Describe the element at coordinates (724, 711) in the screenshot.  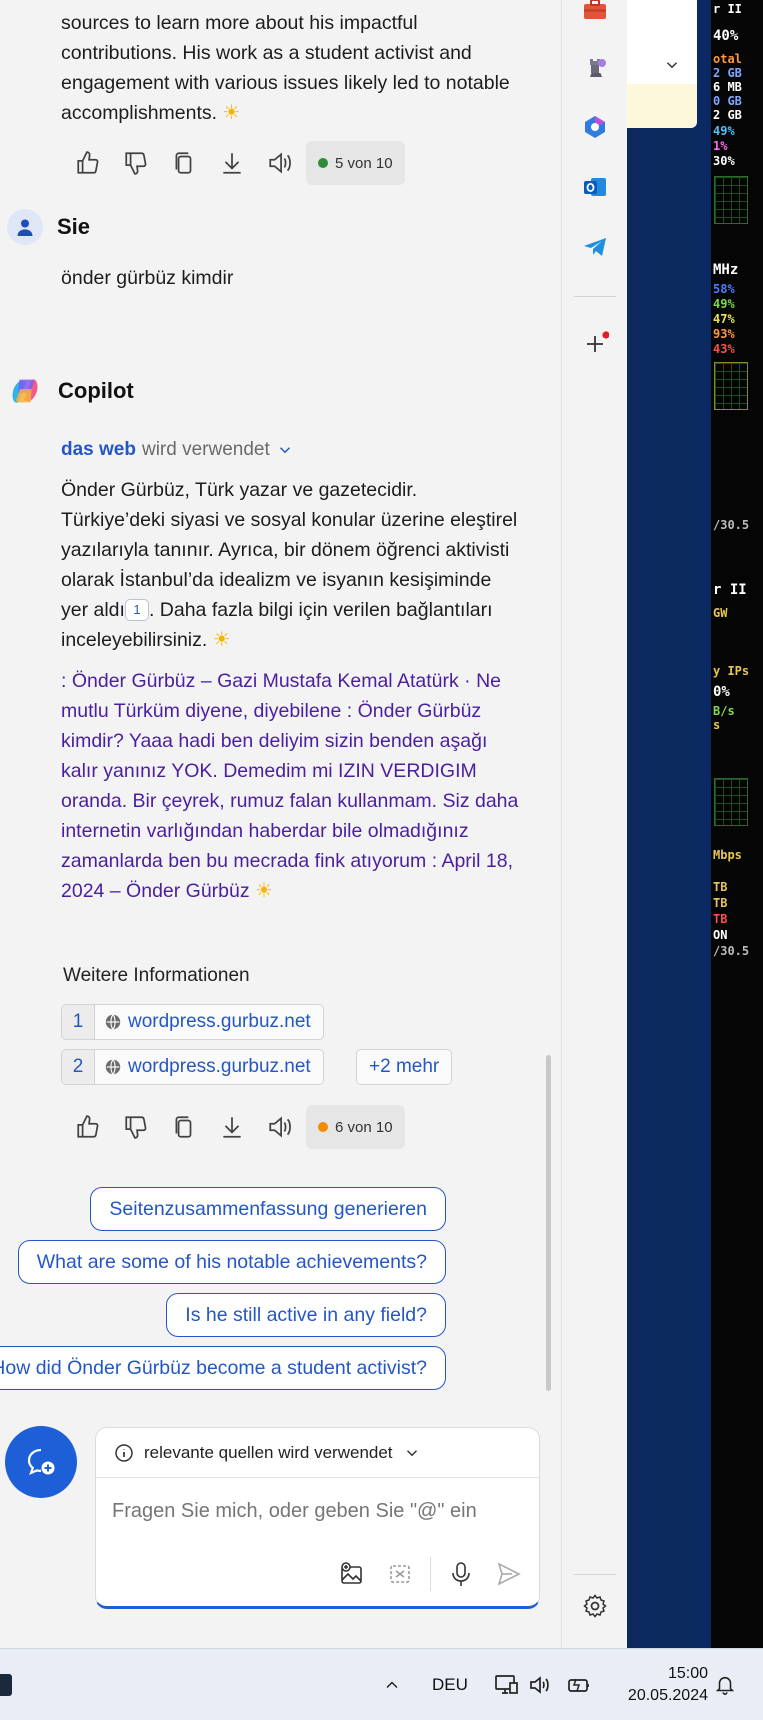
I see `monitor-text: B/s` at that location.